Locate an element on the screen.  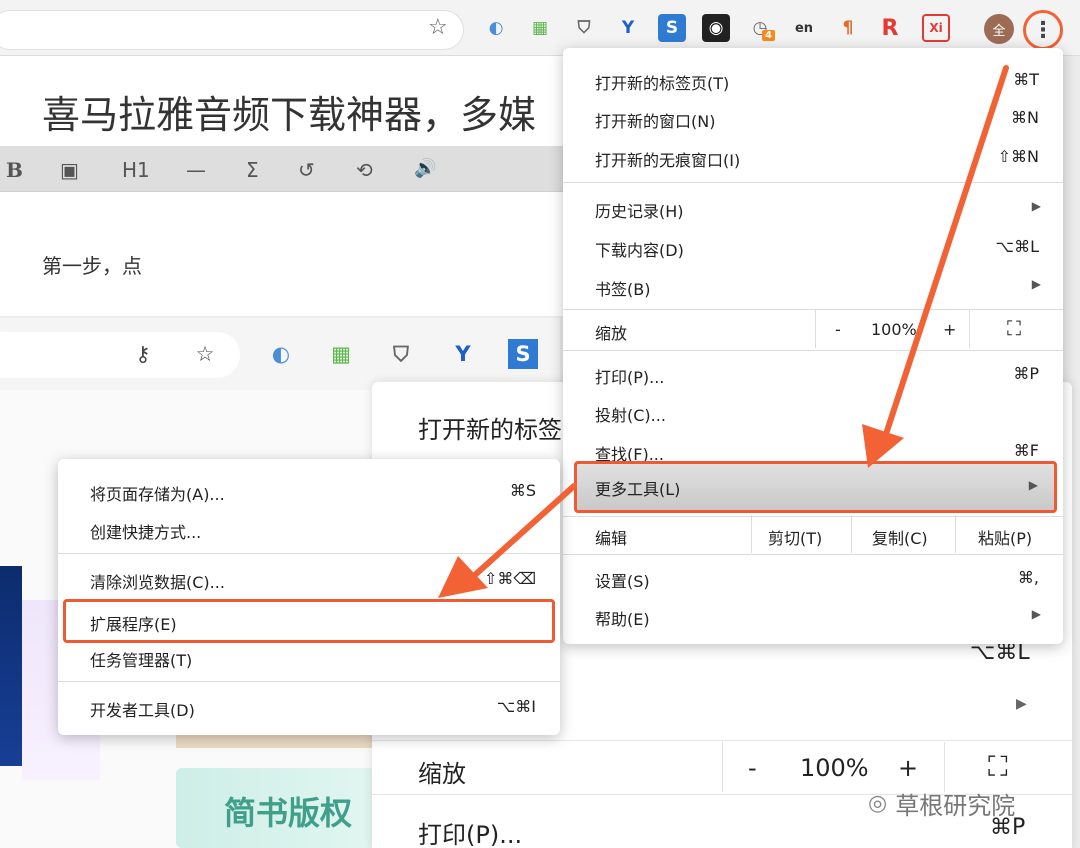
chrome-menu-button: ⋮ is located at coordinates (1043, 30).